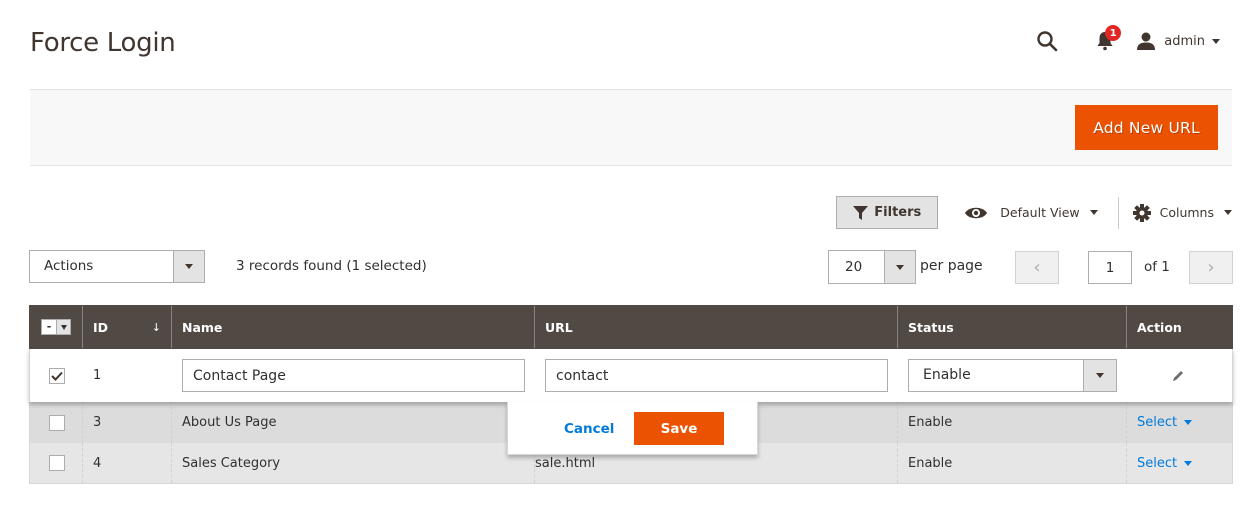 The width and height of the screenshot is (1260, 515). I want to click on records-found-count: 3 records found (1 selected), so click(331, 266).